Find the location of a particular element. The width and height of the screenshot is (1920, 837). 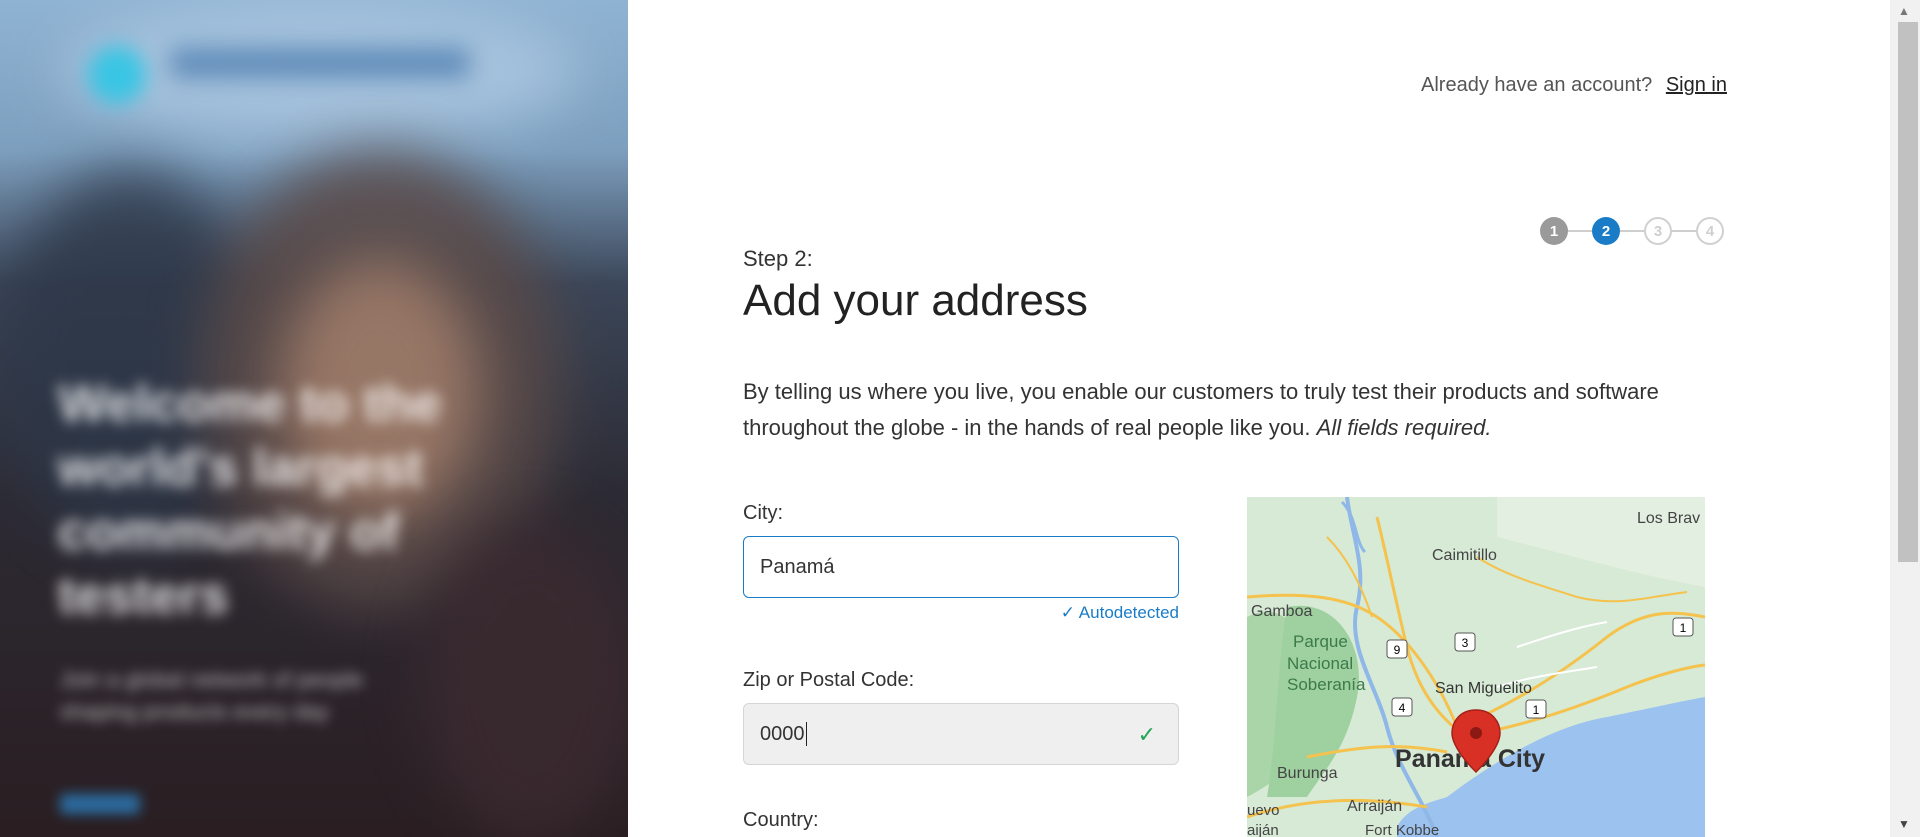

route-badge: 4 is located at coordinates (1402, 707).